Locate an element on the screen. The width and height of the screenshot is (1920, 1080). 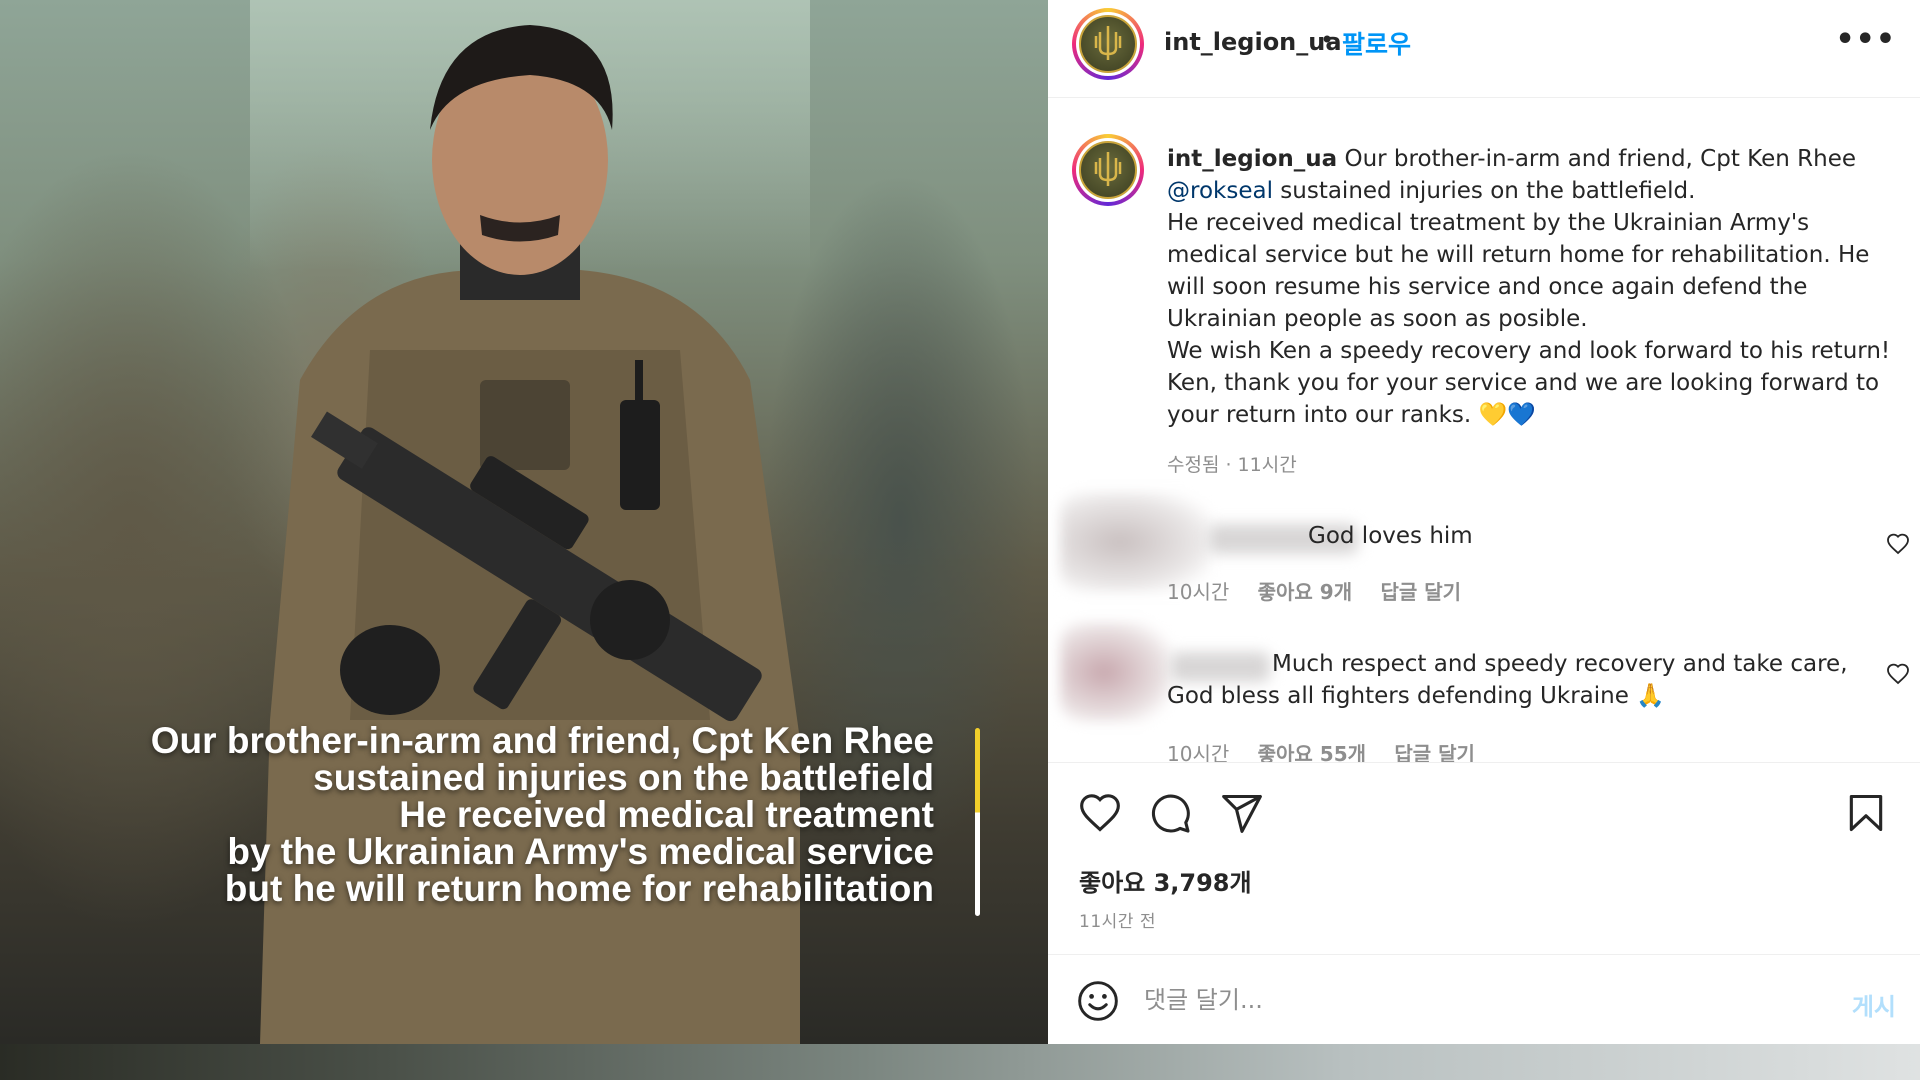
comment-input is located at coordinates (1464, 1000).